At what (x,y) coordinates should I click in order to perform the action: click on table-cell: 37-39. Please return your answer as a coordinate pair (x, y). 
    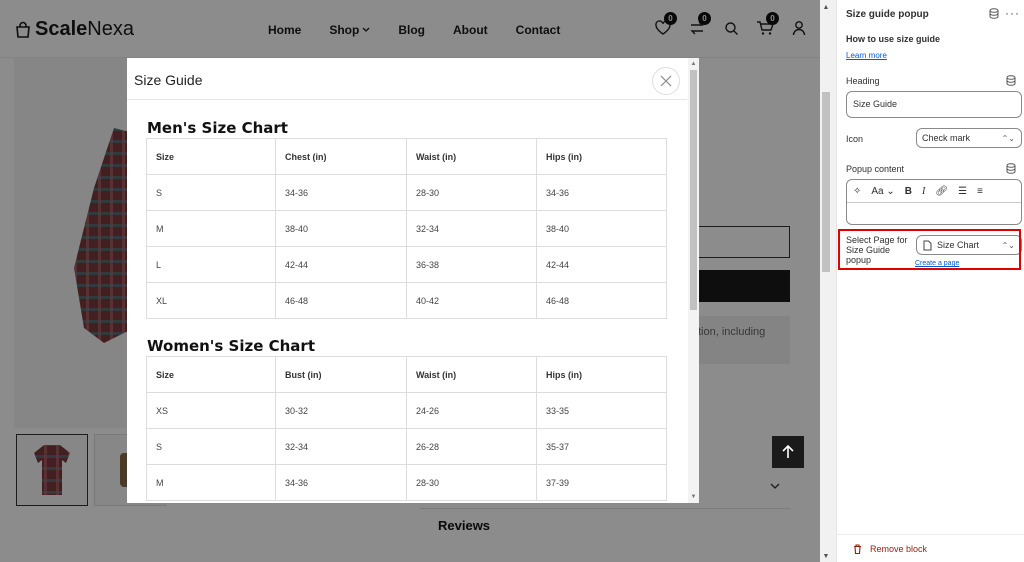
    Looking at the image, I should click on (601, 482).